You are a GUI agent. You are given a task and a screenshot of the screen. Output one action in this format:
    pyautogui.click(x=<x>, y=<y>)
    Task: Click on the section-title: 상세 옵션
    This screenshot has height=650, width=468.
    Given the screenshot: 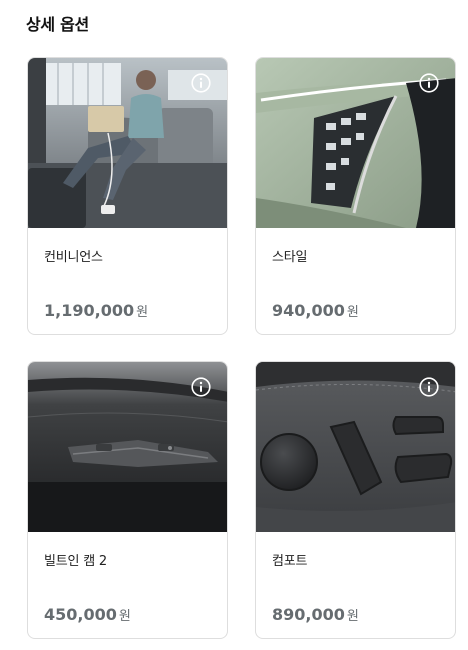 What is the action you would take?
    pyautogui.click(x=57, y=24)
    